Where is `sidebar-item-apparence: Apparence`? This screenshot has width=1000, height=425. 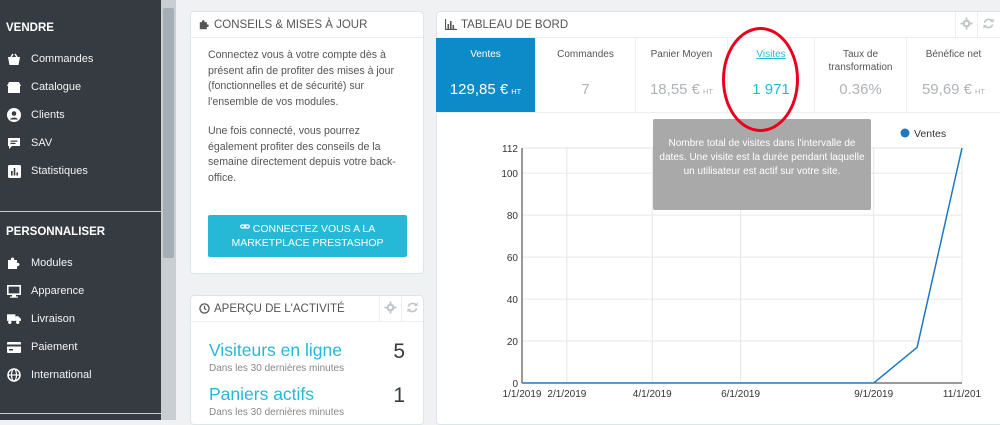 sidebar-item-apparence: Apparence is located at coordinates (80, 291).